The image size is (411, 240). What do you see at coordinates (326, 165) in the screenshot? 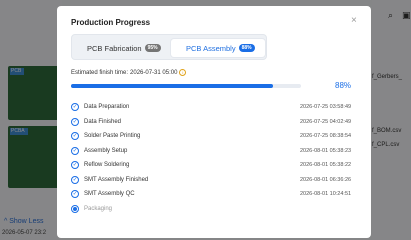
I see `step-time: 2026-08-01 05:38:22` at bounding box center [326, 165].